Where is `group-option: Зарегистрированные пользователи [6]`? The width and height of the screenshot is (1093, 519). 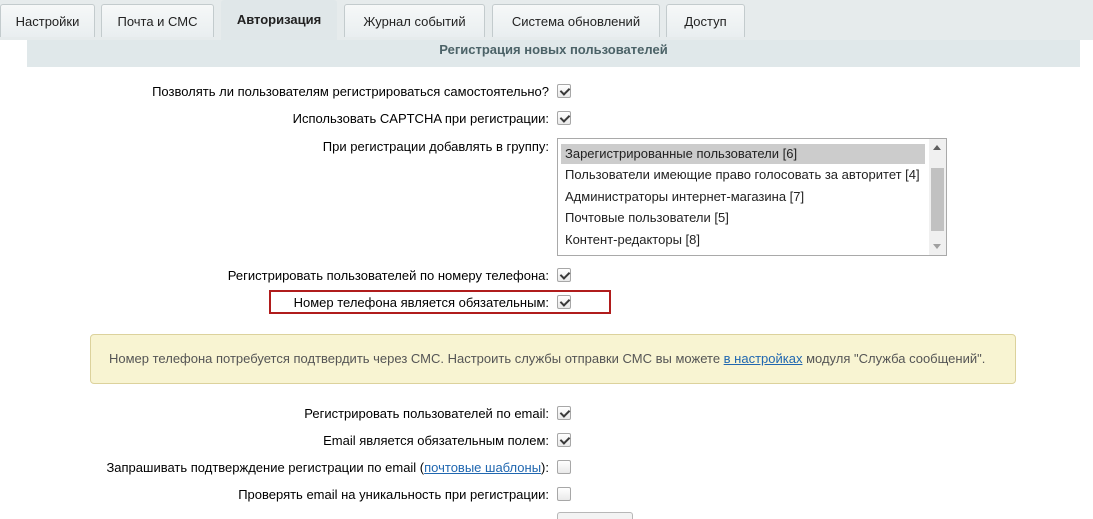 group-option: Зарегистрированные пользователи [6] is located at coordinates (743, 154).